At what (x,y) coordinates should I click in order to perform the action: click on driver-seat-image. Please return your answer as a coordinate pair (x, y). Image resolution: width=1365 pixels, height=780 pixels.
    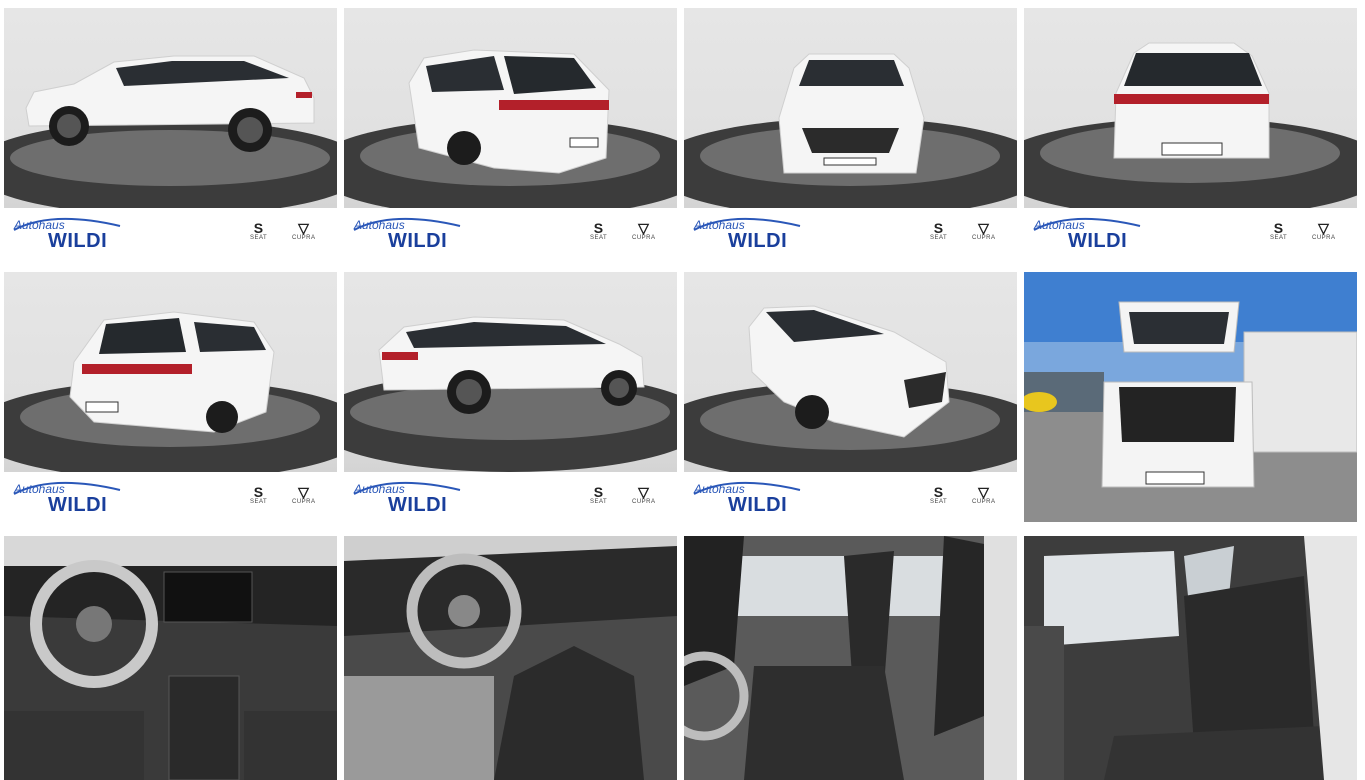
    Looking at the image, I should click on (510, 658).